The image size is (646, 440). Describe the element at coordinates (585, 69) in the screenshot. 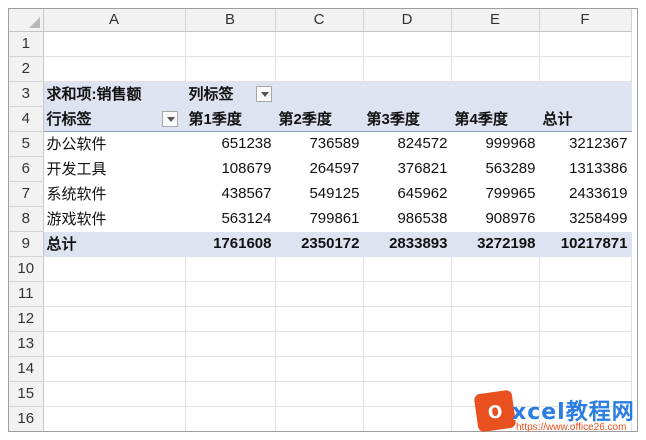

I see `cell-f2` at that location.